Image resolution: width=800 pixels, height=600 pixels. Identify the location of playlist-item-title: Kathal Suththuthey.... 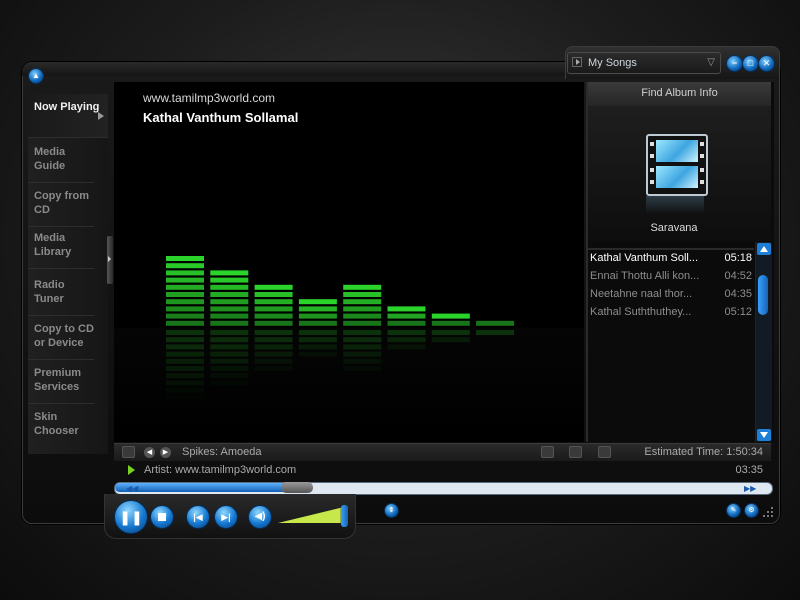
(641, 312).